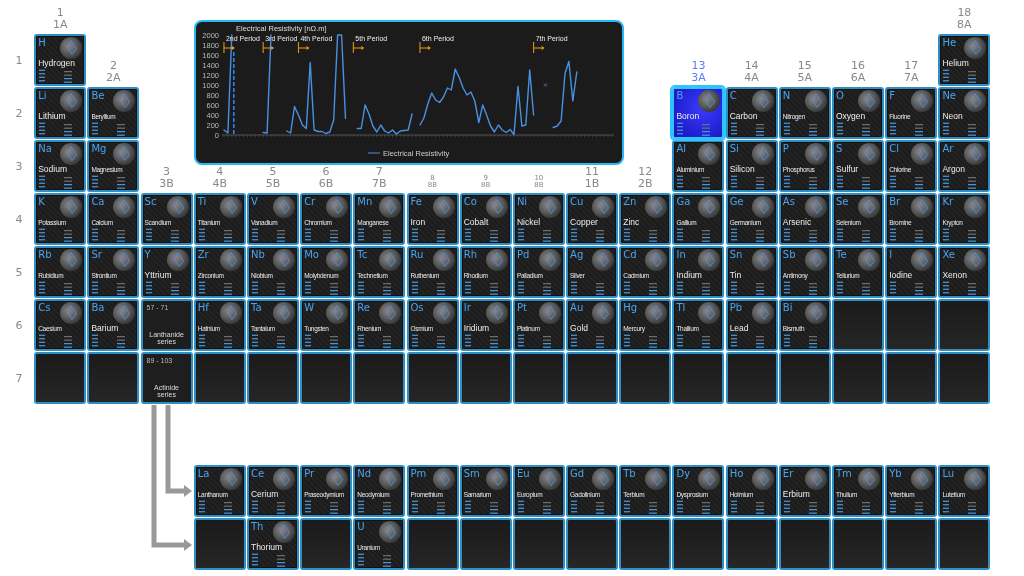 The height and width of the screenshot is (576, 1024). Describe the element at coordinates (964, 166) in the screenshot. I see `element-tile: Ar Argon` at that location.